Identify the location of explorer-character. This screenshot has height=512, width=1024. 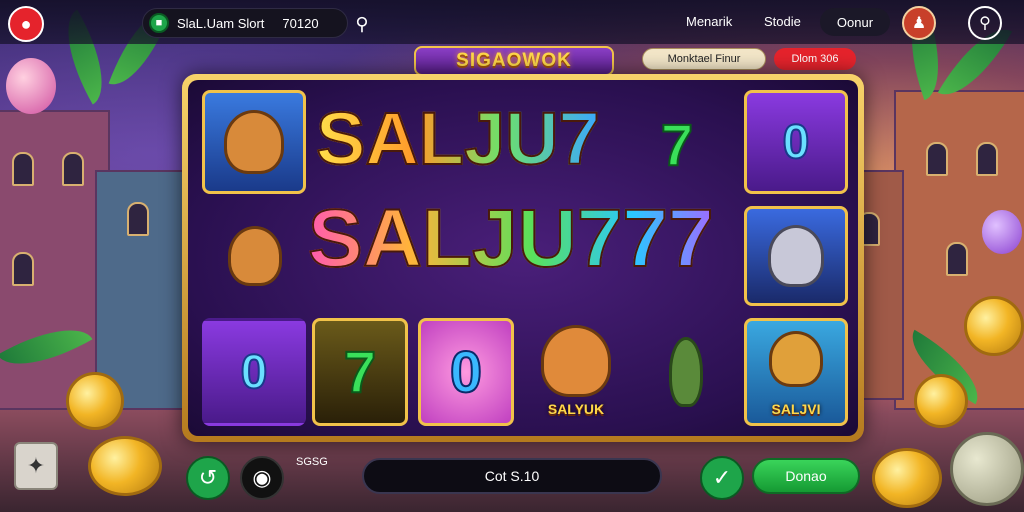
(686, 372).